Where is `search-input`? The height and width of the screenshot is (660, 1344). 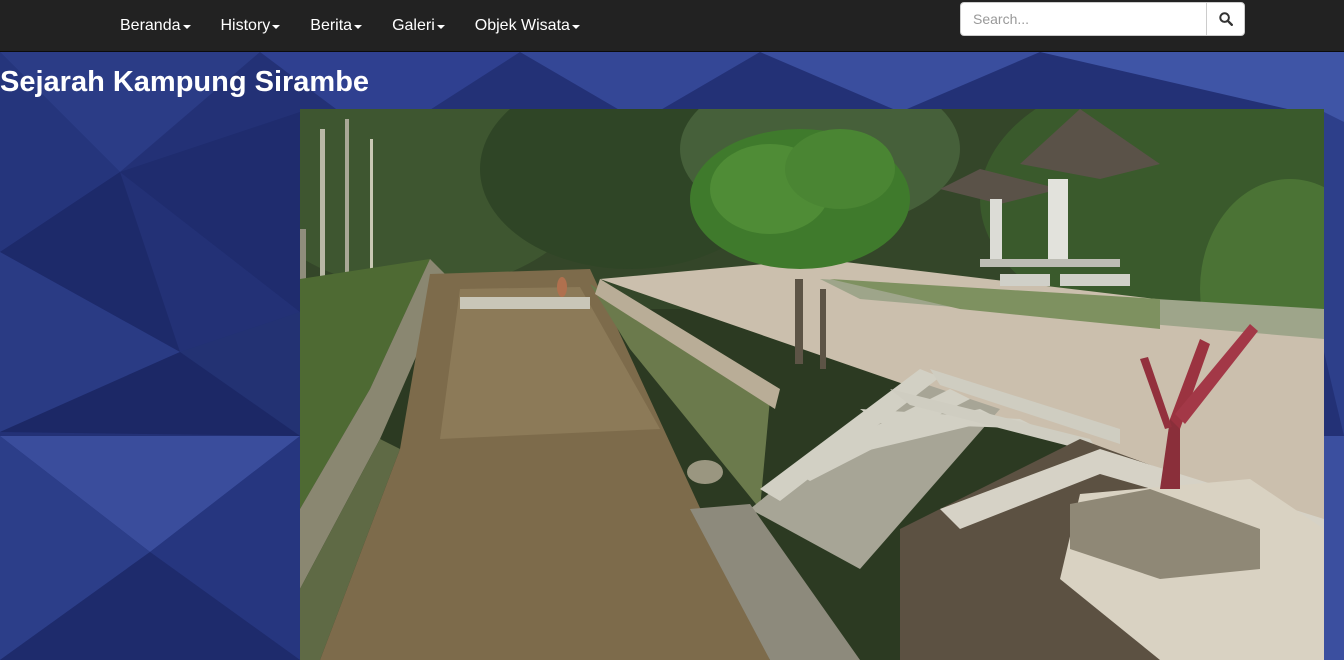
search-input is located at coordinates (1083, 19).